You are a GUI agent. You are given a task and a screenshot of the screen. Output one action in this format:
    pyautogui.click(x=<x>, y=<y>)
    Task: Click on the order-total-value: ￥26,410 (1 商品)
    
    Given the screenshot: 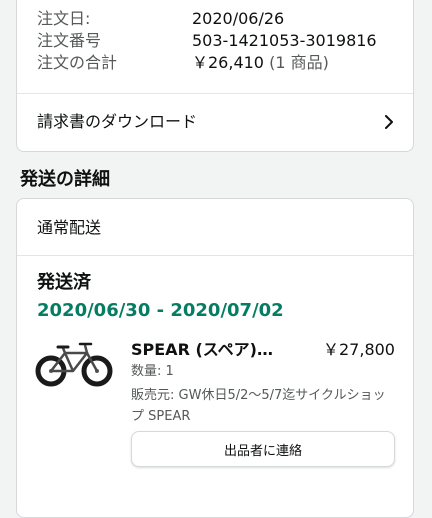 What is the action you would take?
    pyautogui.click(x=260, y=63)
    